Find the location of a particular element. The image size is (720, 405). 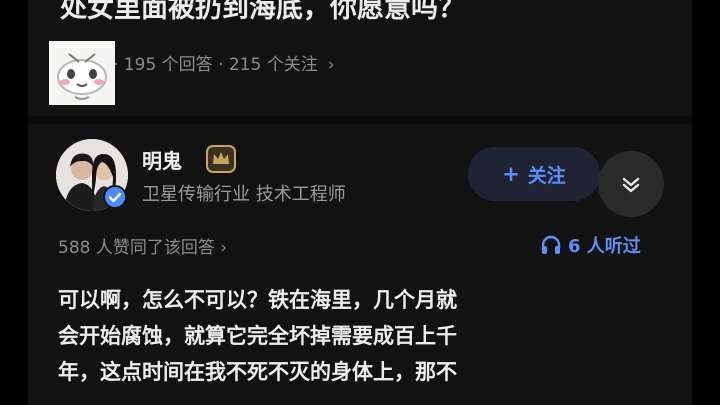

chevron-down-icon is located at coordinates (631, 185).